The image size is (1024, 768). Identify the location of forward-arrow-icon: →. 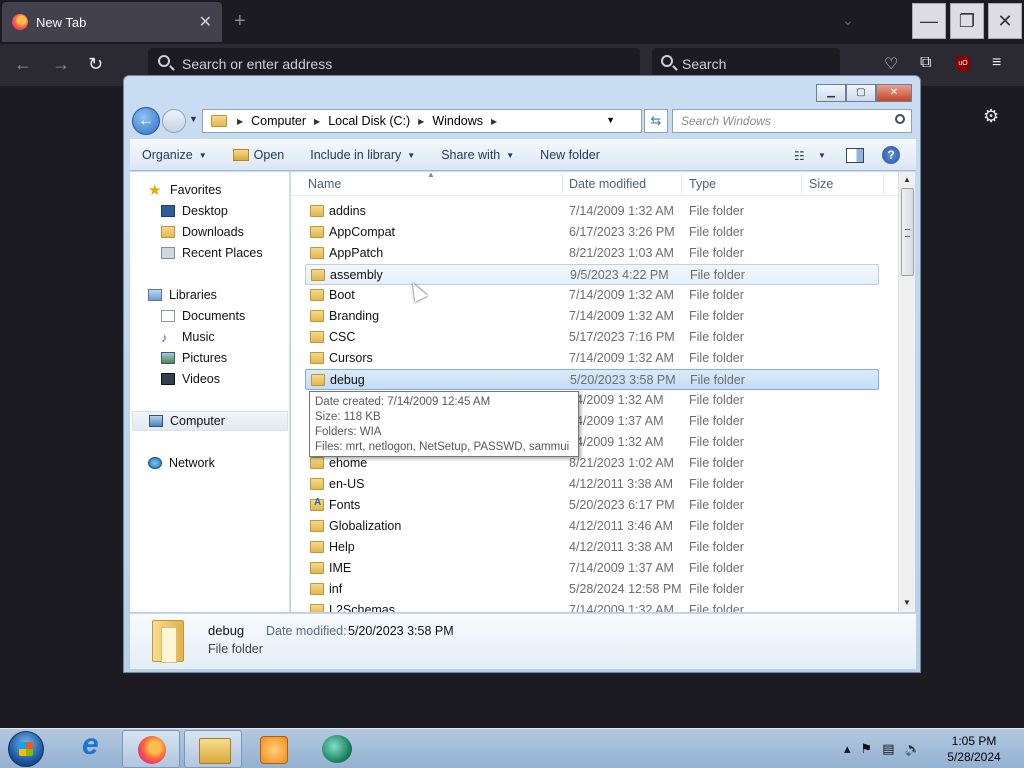
(61, 64).